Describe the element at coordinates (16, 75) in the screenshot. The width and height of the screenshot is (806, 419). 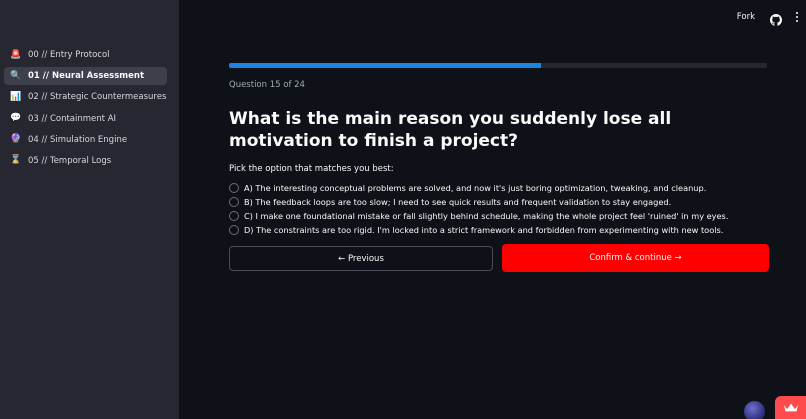
I see `magnifier-icon: 🔍` at that location.